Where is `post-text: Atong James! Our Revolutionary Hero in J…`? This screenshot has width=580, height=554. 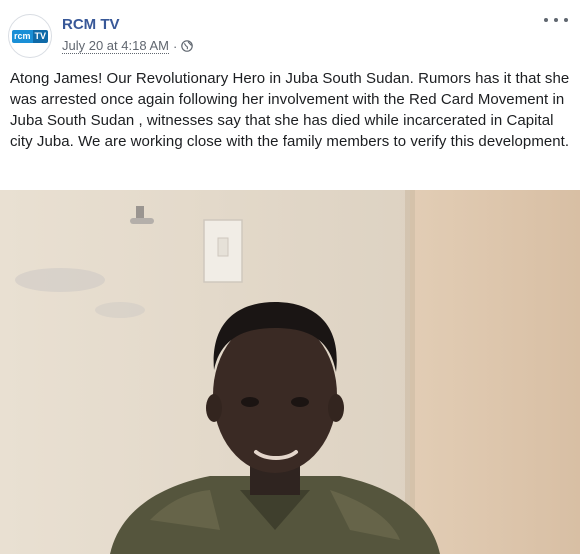 post-text: Atong James! Our Revolutionary Hero in J… is located at coordinates (290, 110).